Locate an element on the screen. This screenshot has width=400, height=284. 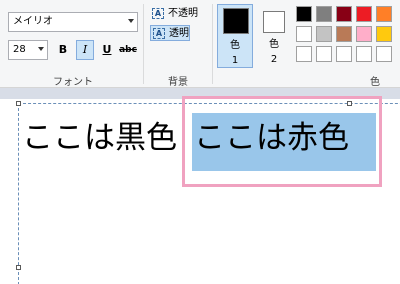
opaque-option: A 不透明 is located at coordinates (174, 14).